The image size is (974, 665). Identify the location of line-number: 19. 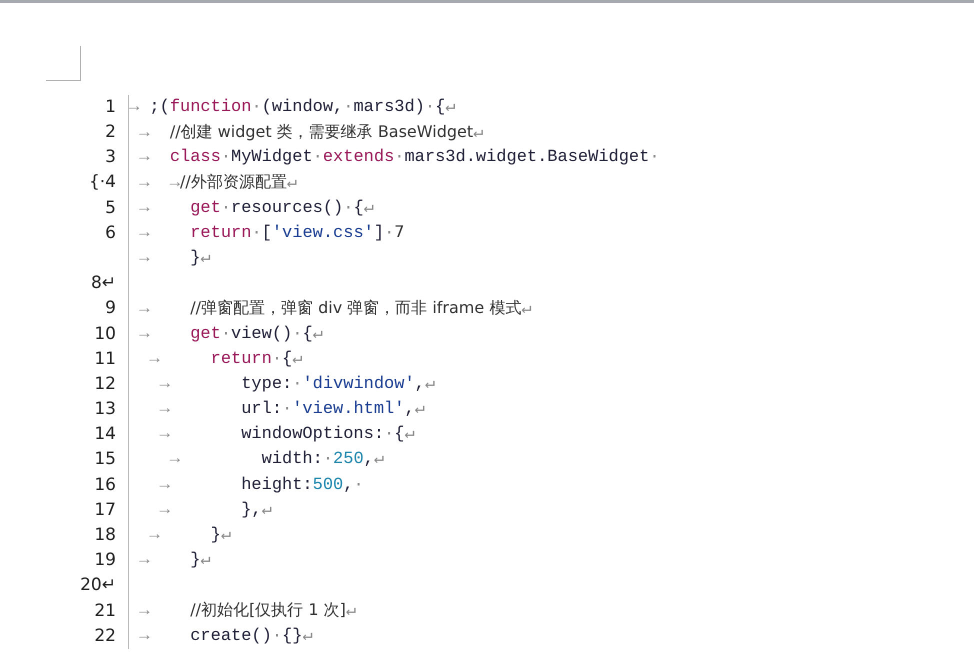
(105, 560).